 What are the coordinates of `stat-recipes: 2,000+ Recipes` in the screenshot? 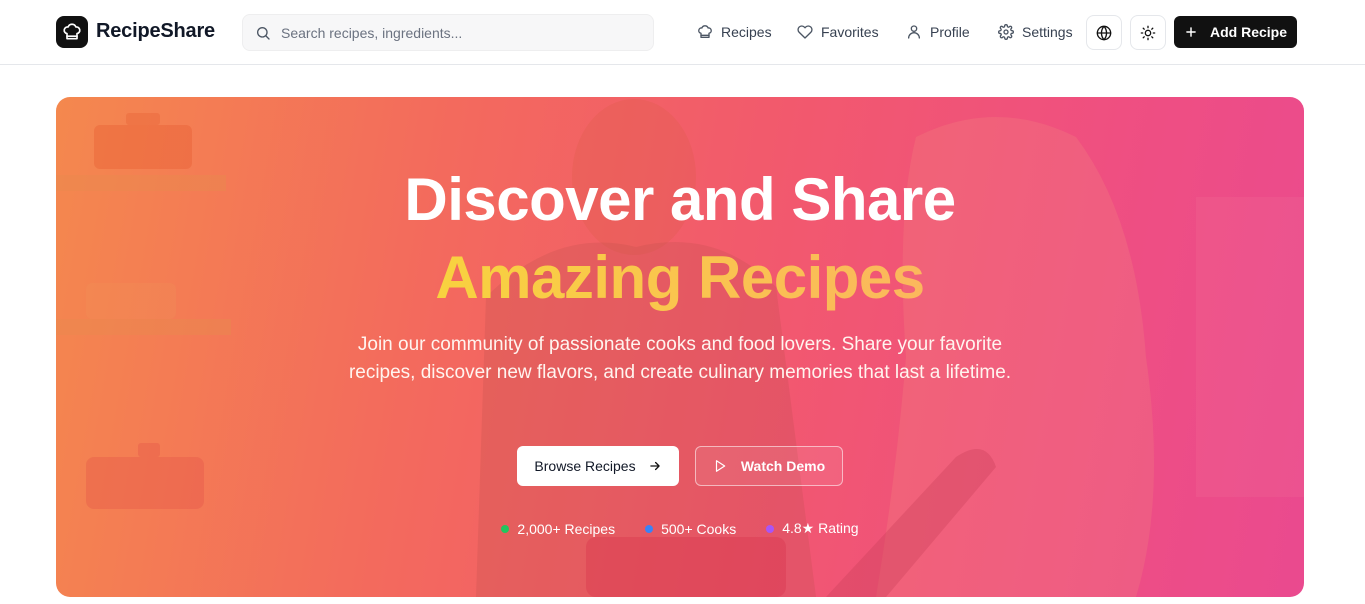 It's located at (558, 528).